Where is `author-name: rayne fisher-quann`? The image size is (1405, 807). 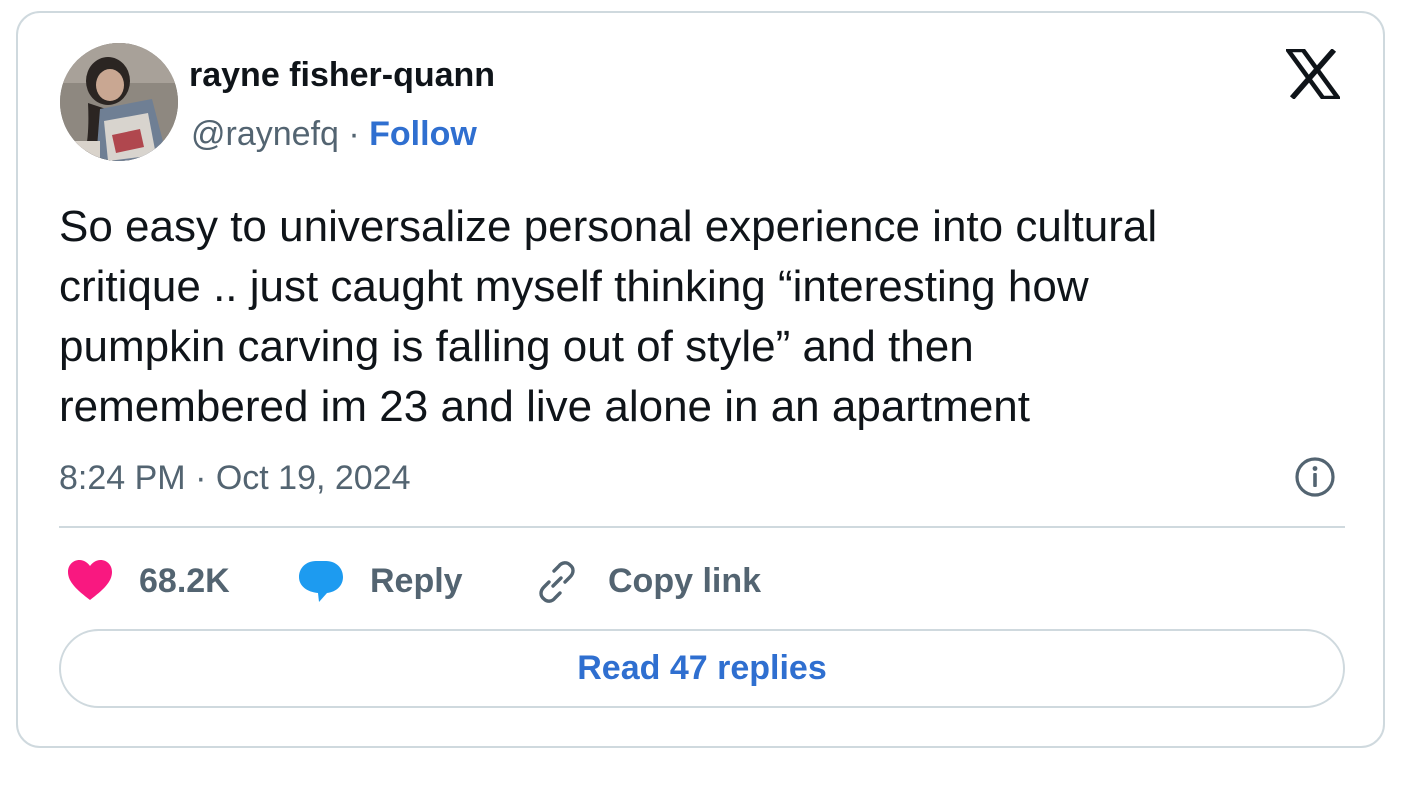
author-name: rayne fisher-quann is located at coordinates (342, 75).